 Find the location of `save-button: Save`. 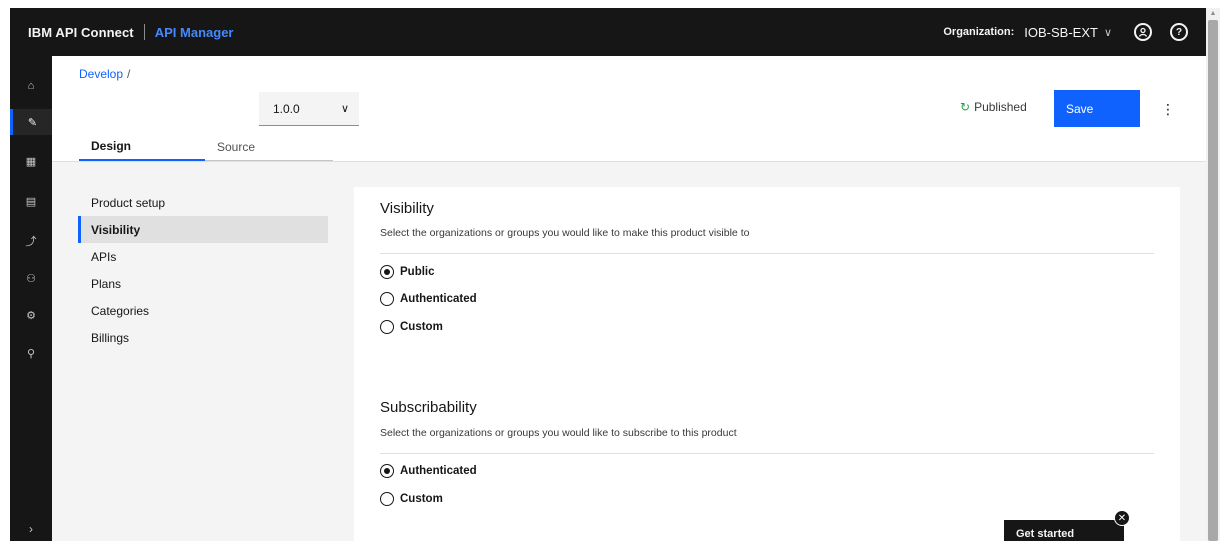

save-button: Save is located at coordinates (1097, 108).